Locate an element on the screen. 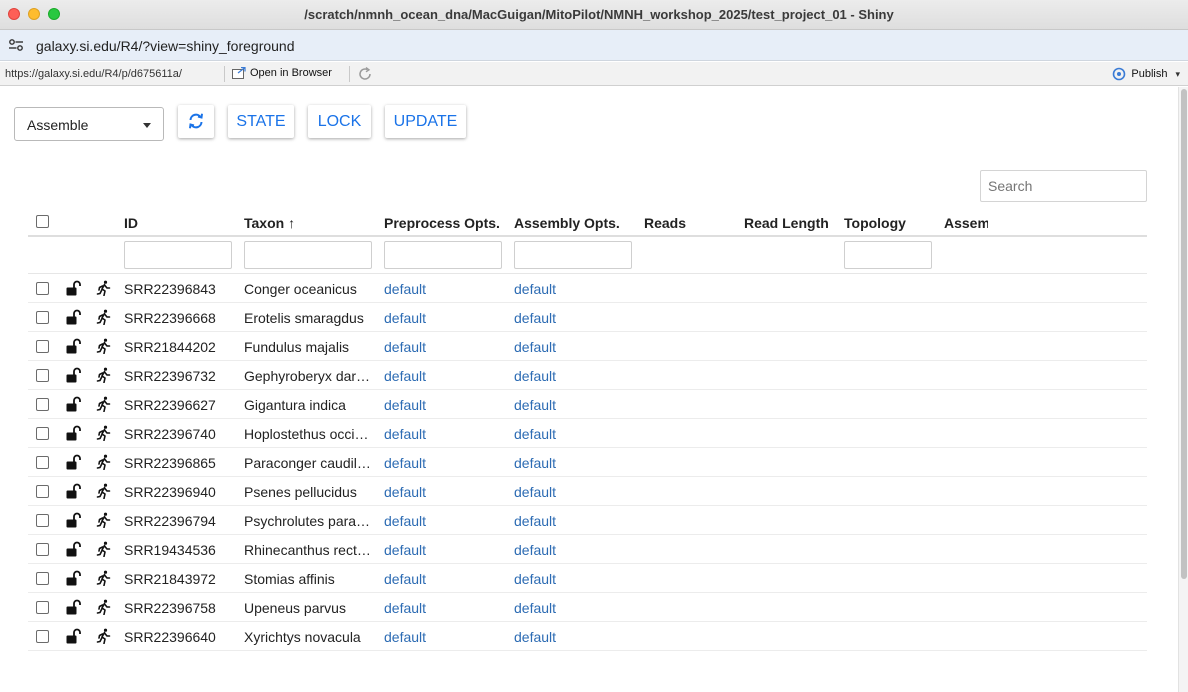  url-text: galaxy.si.edu/R4/?view=shiny_foreground is located at coordinates (165, 46).